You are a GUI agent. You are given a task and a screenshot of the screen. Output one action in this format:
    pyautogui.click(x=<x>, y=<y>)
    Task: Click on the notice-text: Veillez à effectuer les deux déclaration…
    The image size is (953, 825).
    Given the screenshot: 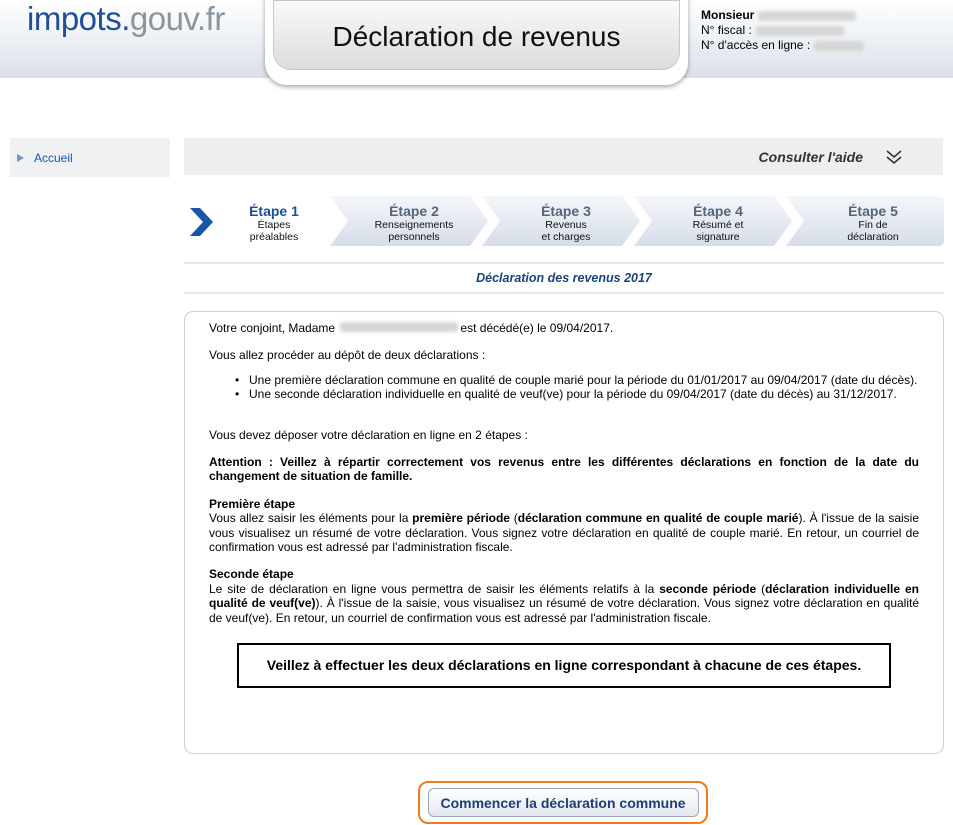 What is the action you would take?
    pyautogui.click(x=564, y=665)
    